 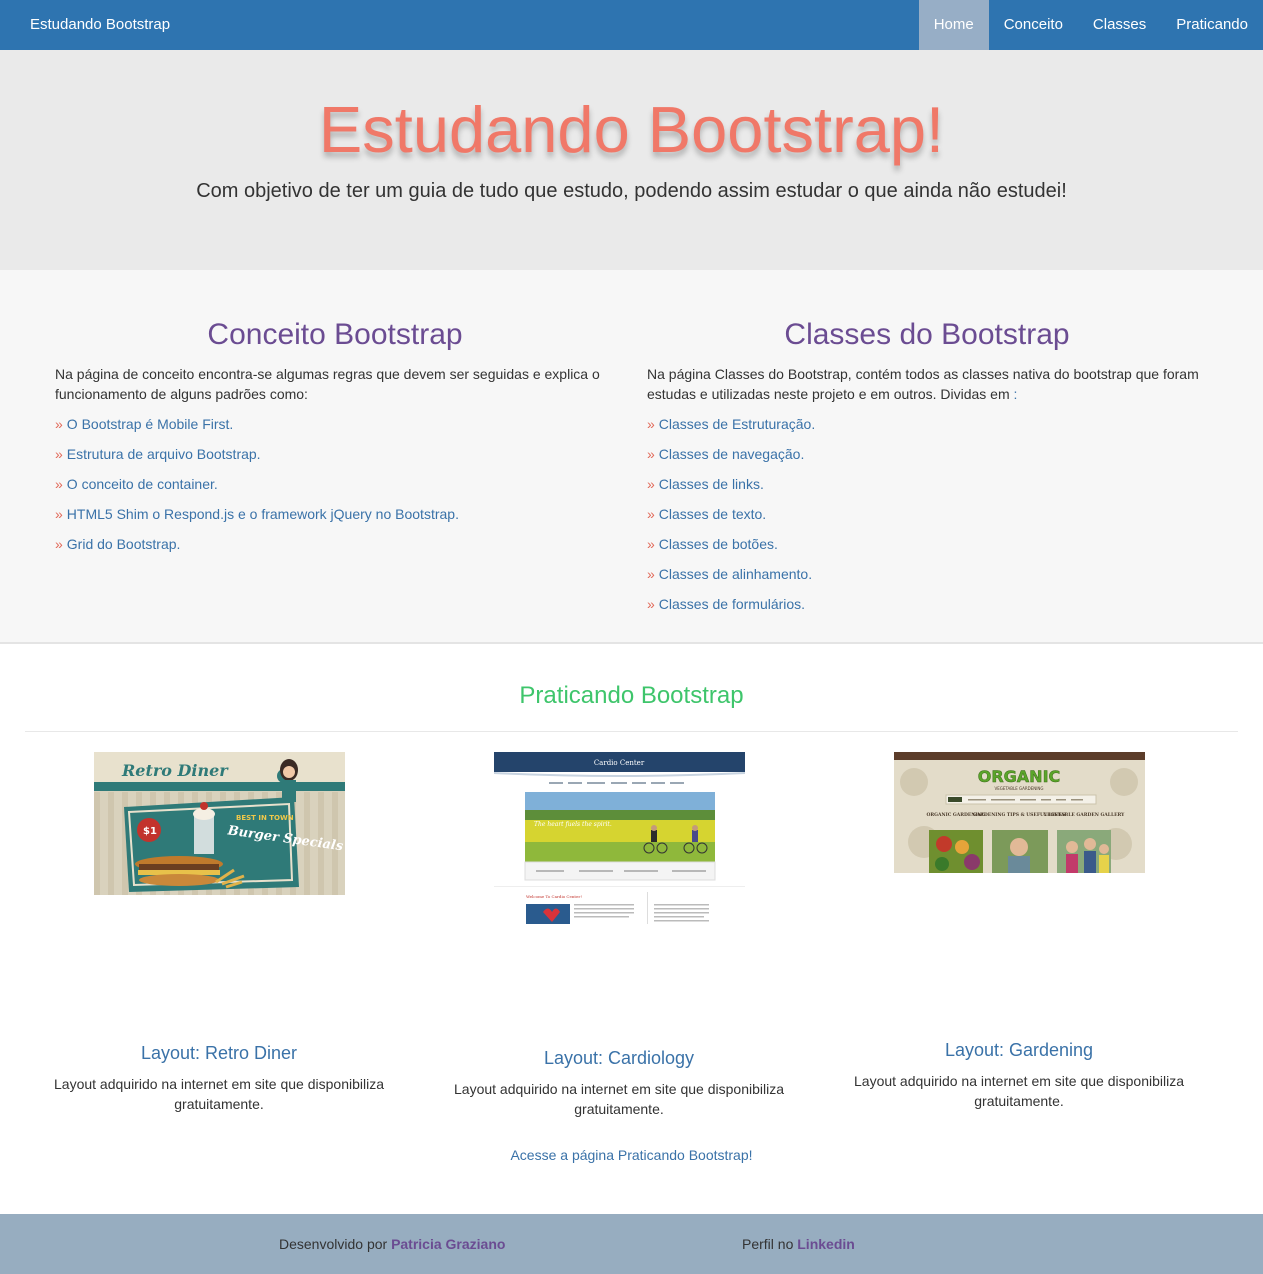 I want to click on access-practice: Acesse a página Praticando Bootstrap!, so click(x=631, y=1155).